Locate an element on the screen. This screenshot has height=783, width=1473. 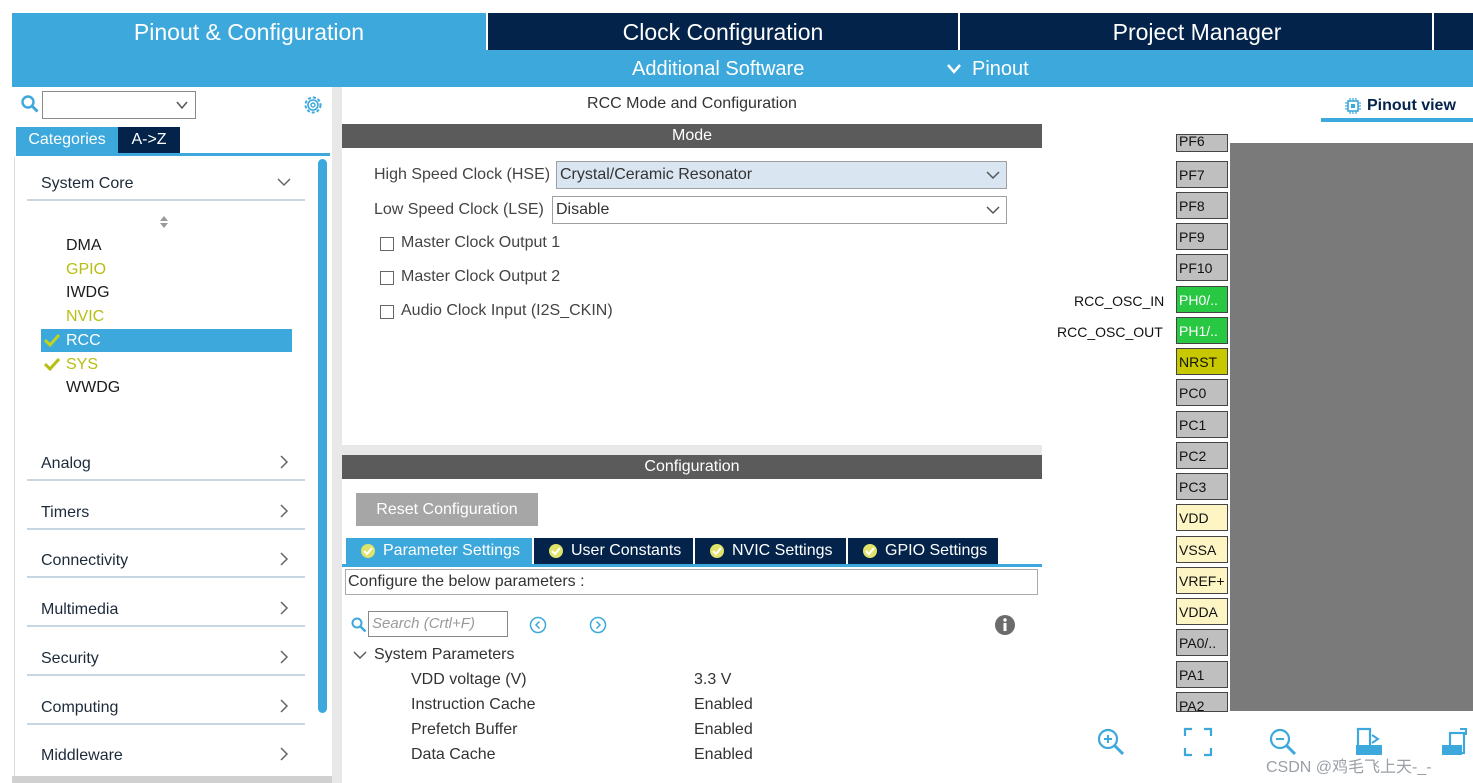
tab-nvic-settings: NVIC Settings is located at coordinates (770, 551).